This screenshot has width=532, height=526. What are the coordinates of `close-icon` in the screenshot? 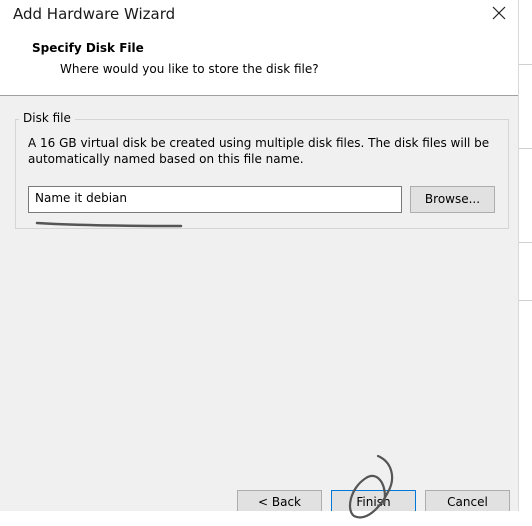 It's located at (499, 13).